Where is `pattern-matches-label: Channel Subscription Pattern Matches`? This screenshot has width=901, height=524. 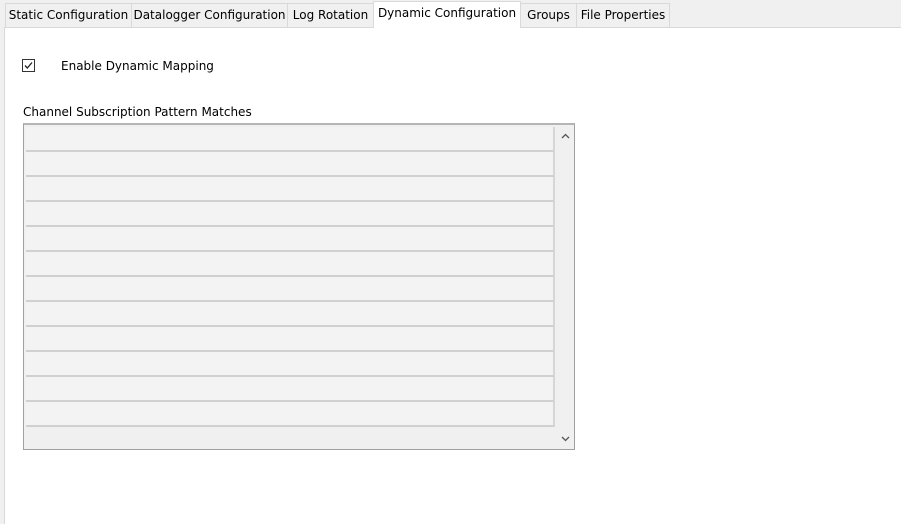
pattern-matches-label: Channel Subscription Pattern Matches is located at coordinates (137, 112).